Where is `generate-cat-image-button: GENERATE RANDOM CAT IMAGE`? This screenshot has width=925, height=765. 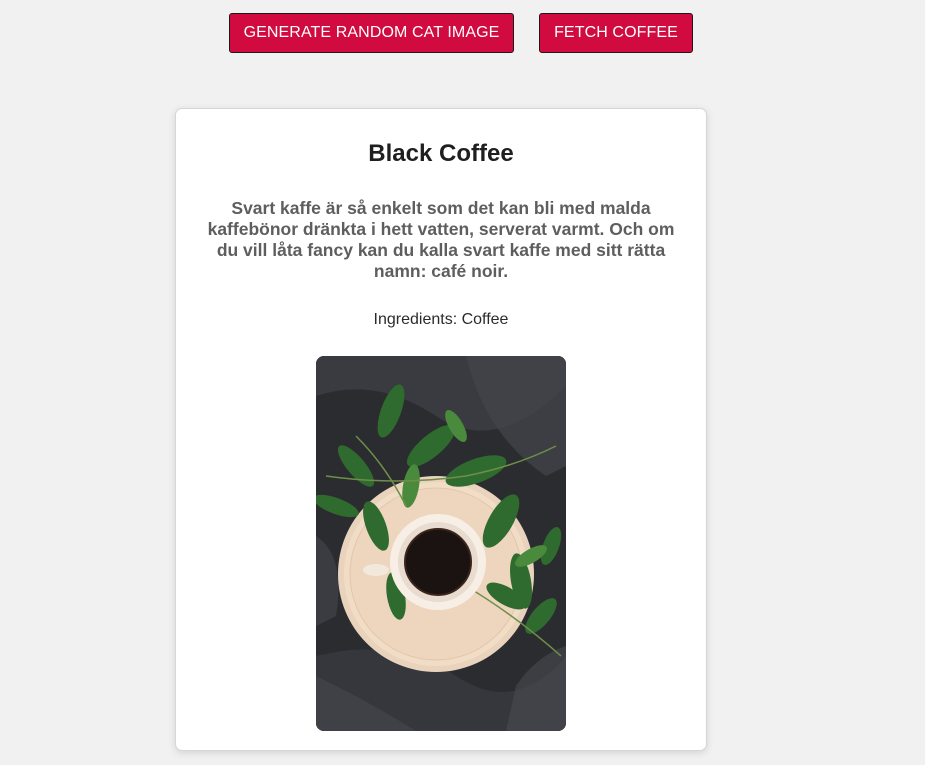 generate-cat-image-button: GENERATE RANDOM CAT IMAGE is located at coordinates (371, 33).